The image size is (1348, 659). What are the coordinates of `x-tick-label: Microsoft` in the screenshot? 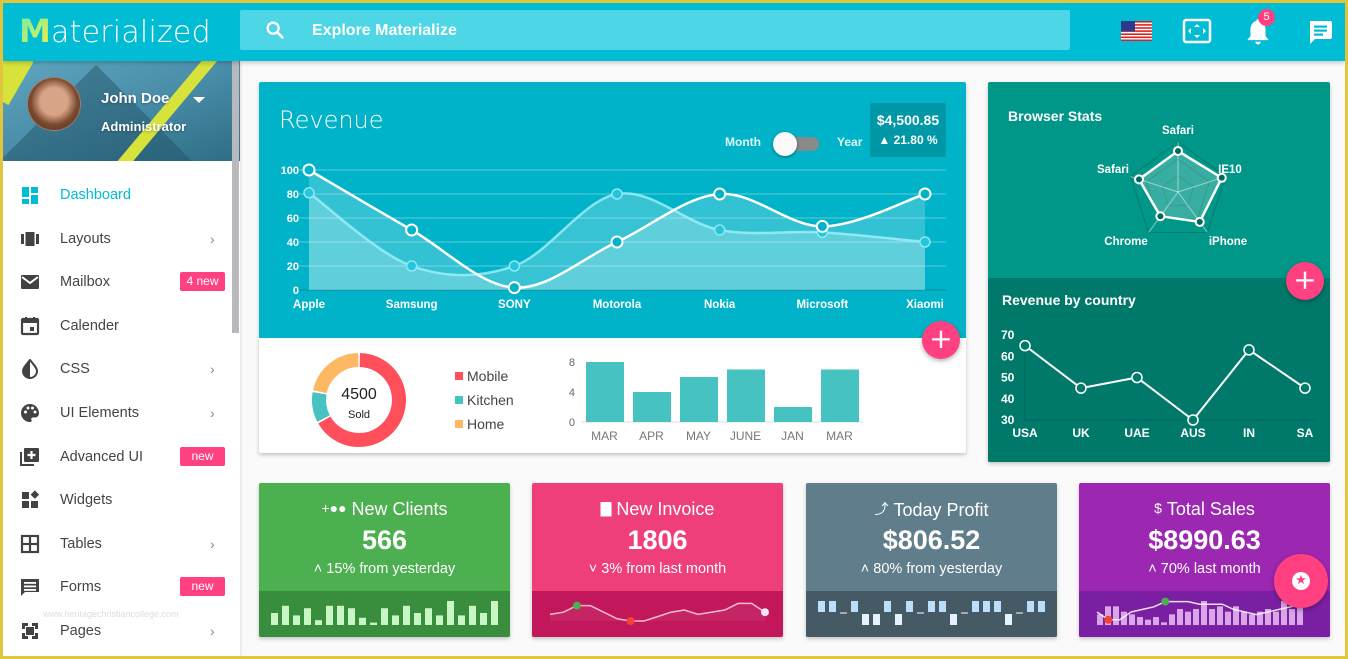 It's located at (822, 305).